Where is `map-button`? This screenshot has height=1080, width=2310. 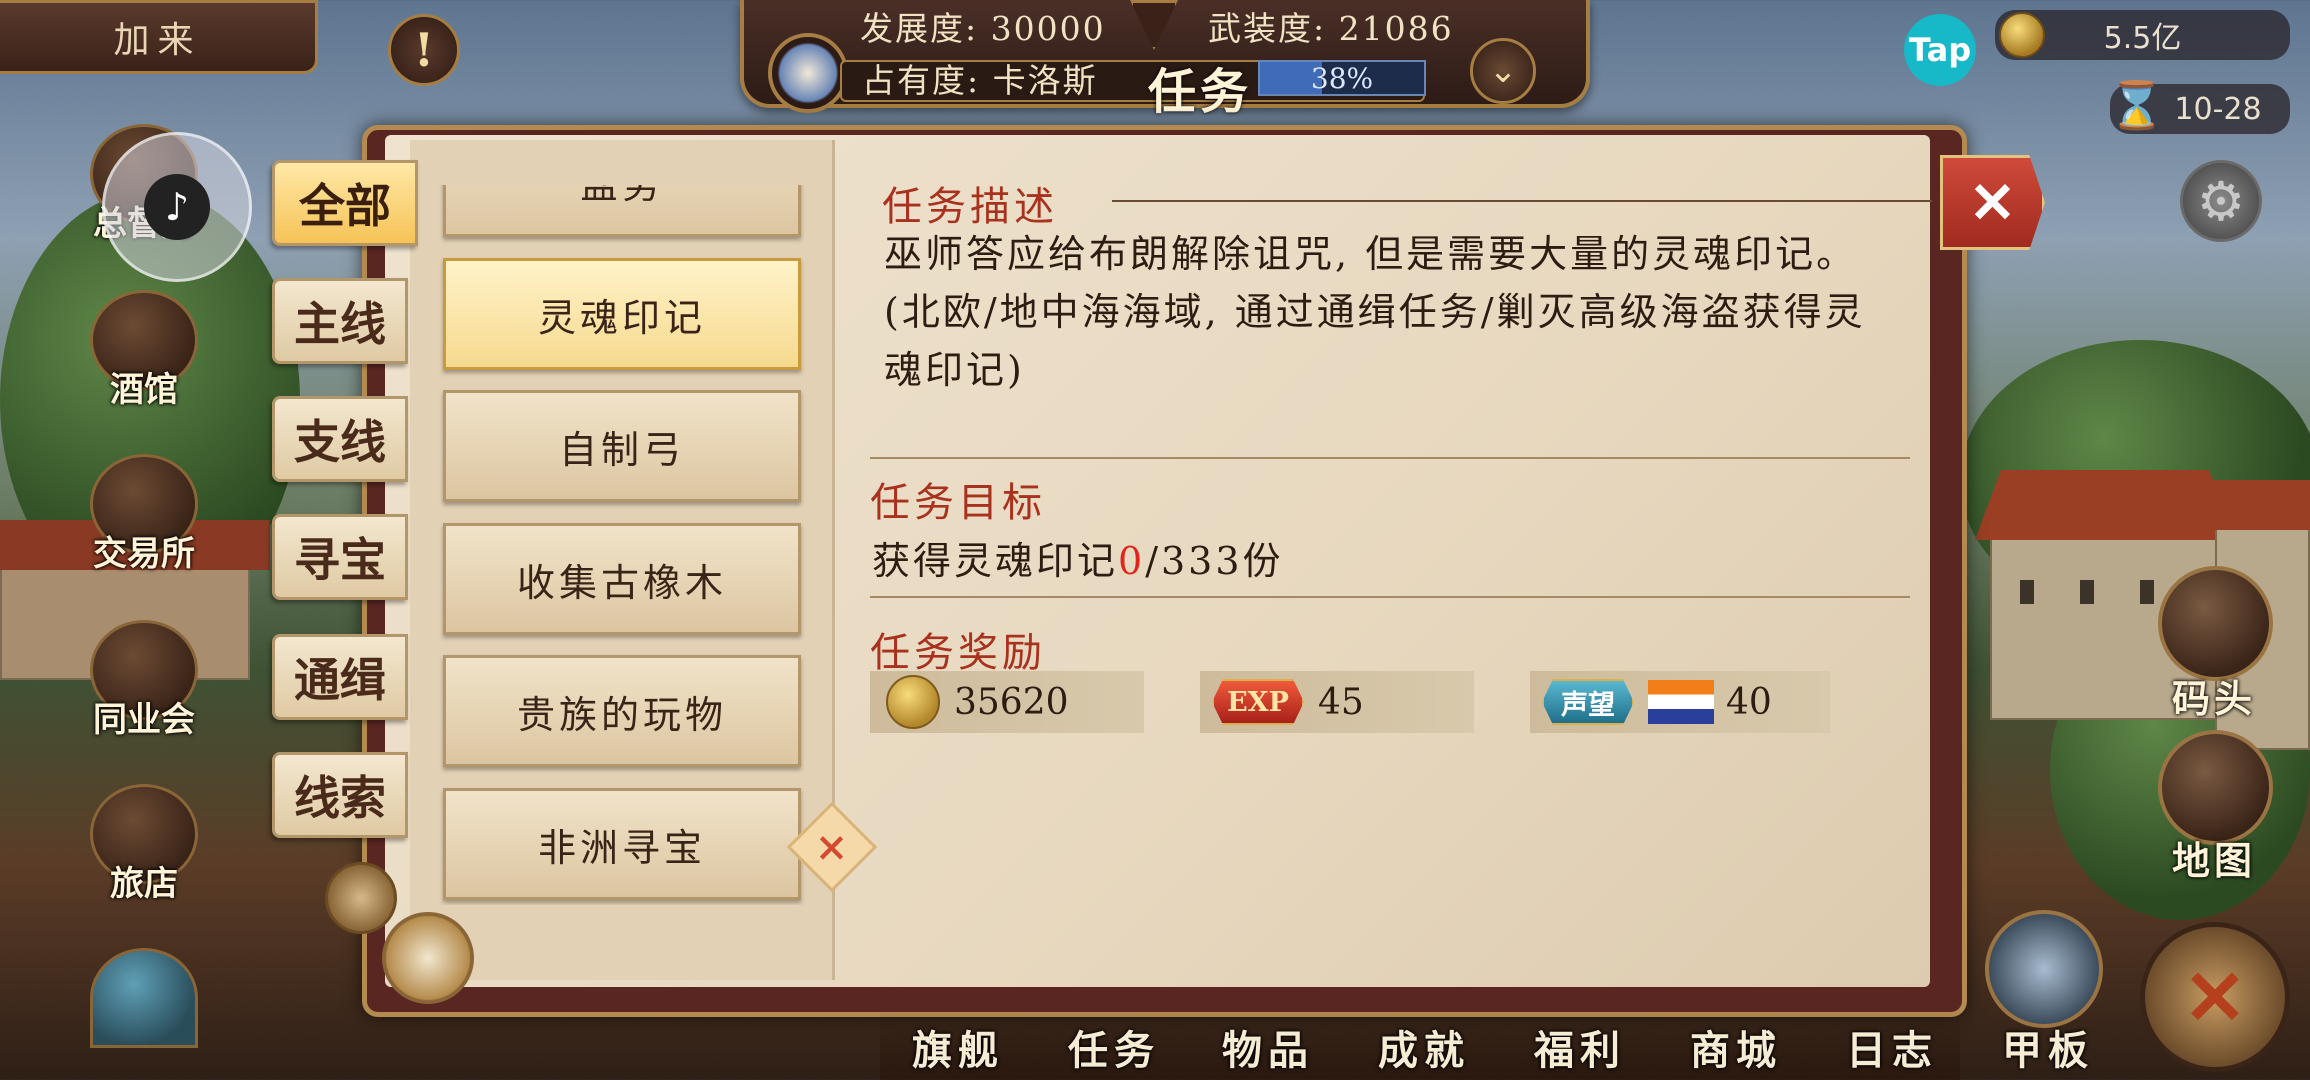
map-button is located at coordinates (2215, 787).